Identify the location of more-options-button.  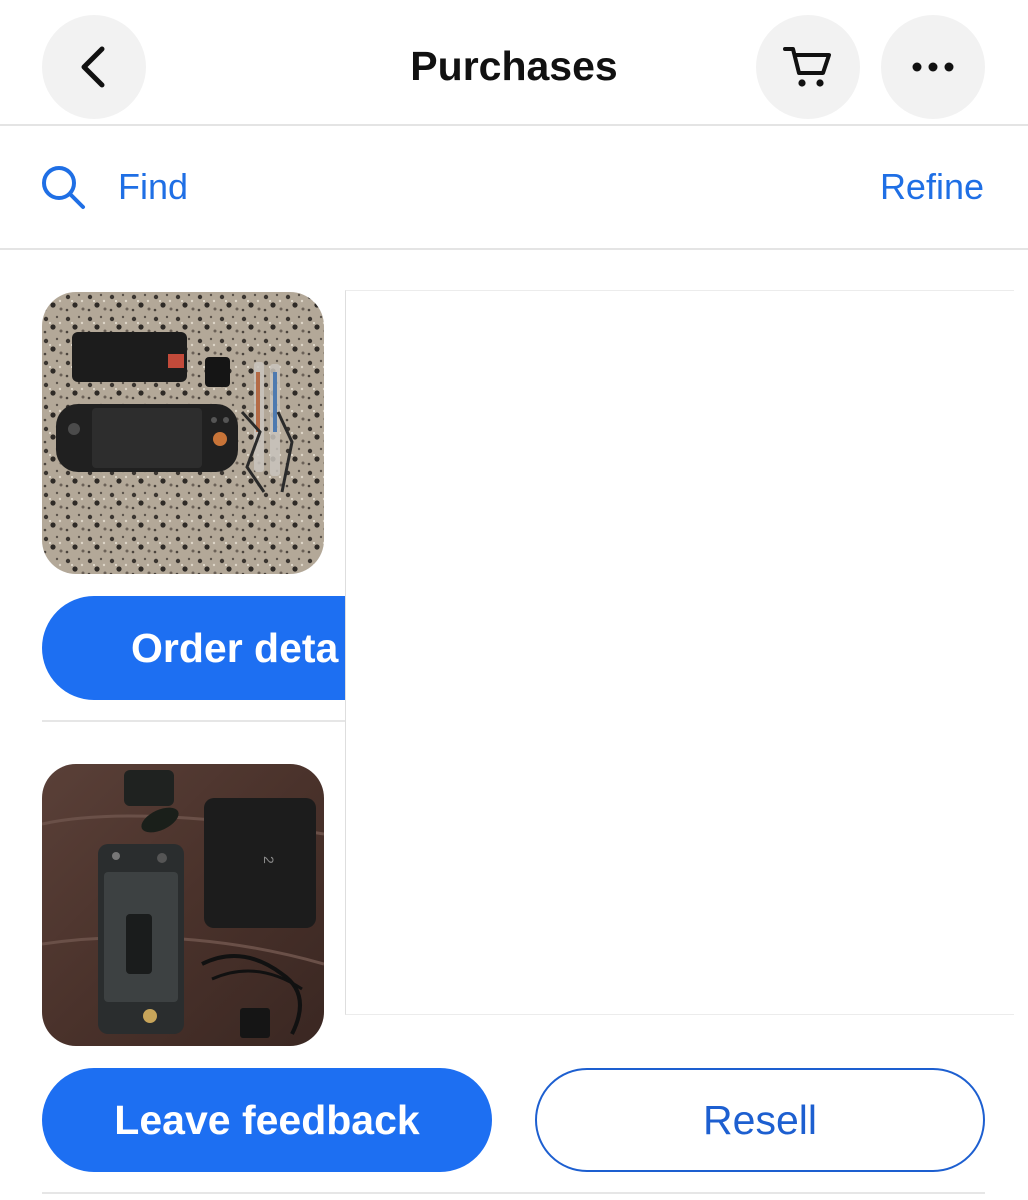
(933, 67).